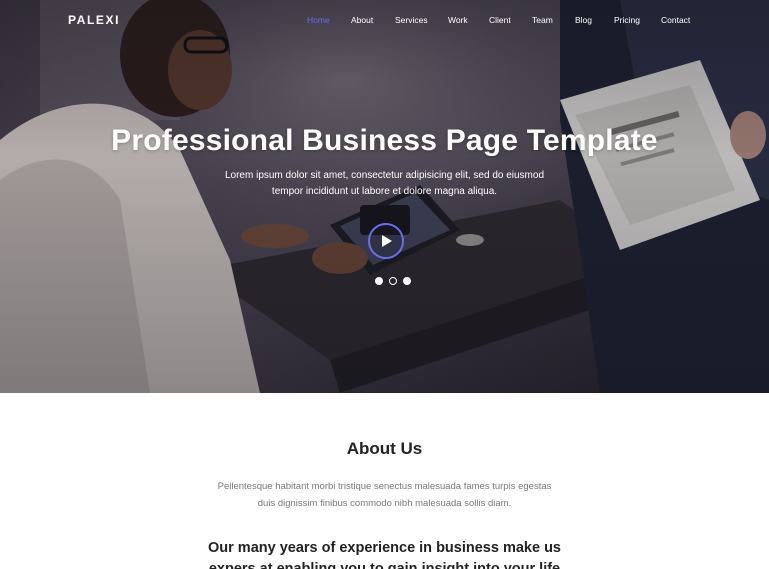 This screenshot has height=569, width=769. I want to click on nav-item-services: Services, so click(411, 20).